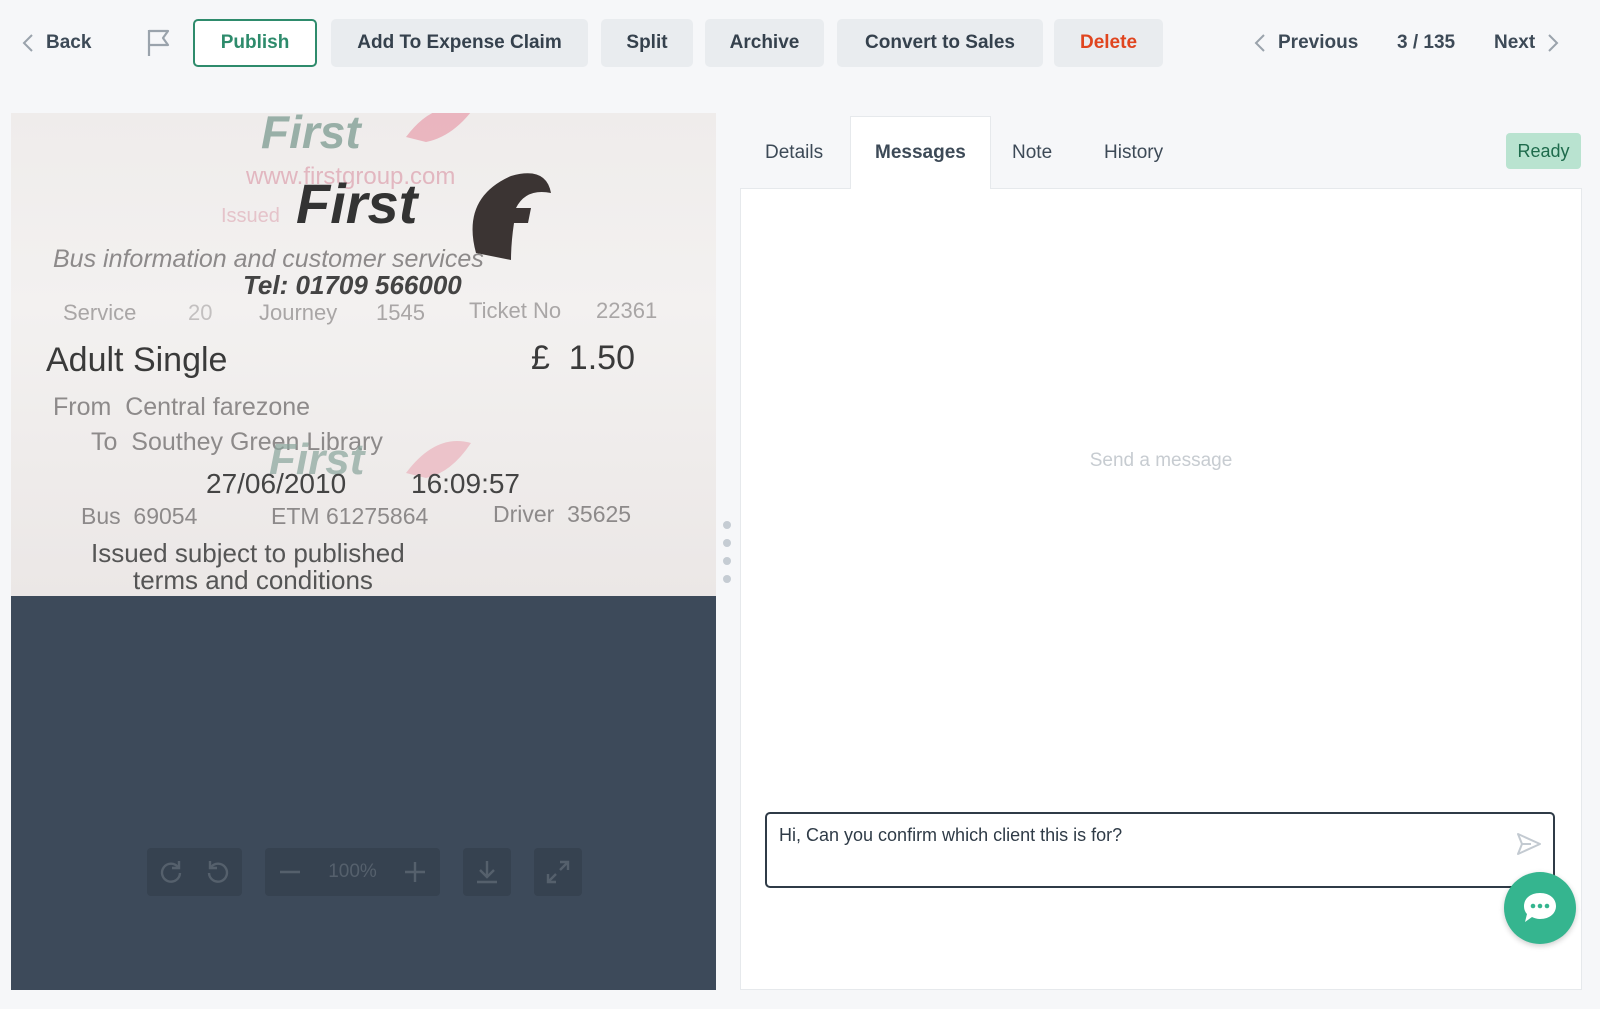  Describe the element at coordinates (290, 872) in the screenshot. I see `zoom-out-icon` at that location.